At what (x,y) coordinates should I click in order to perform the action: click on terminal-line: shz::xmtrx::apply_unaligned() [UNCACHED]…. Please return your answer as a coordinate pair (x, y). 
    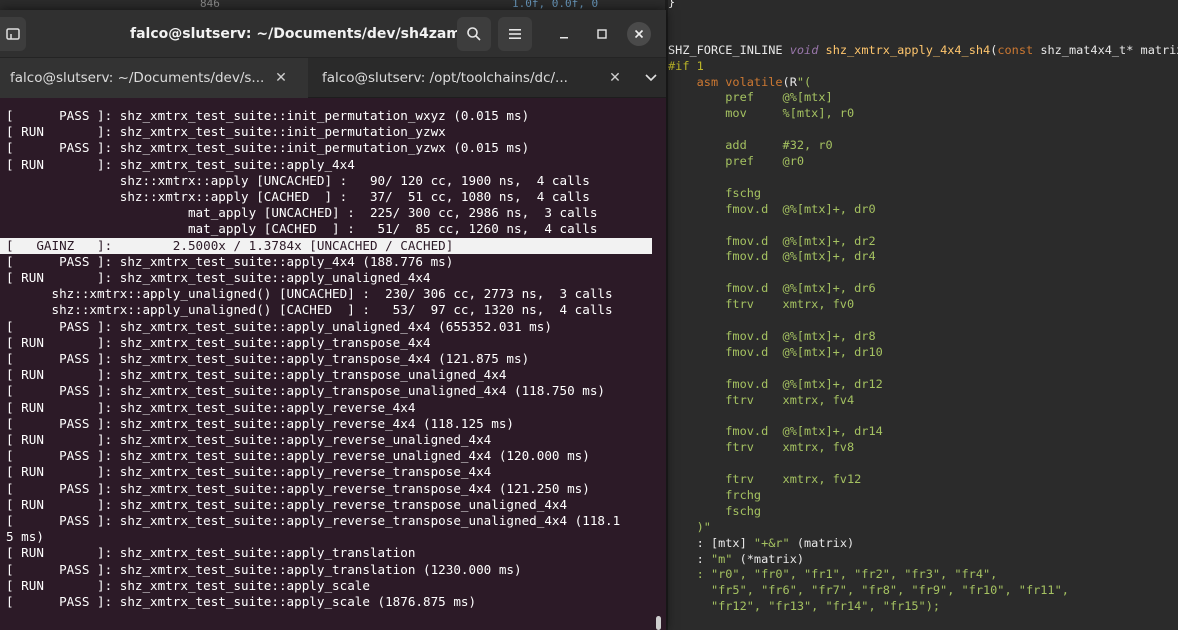
    Looking at the image, I should click on (309, 294).